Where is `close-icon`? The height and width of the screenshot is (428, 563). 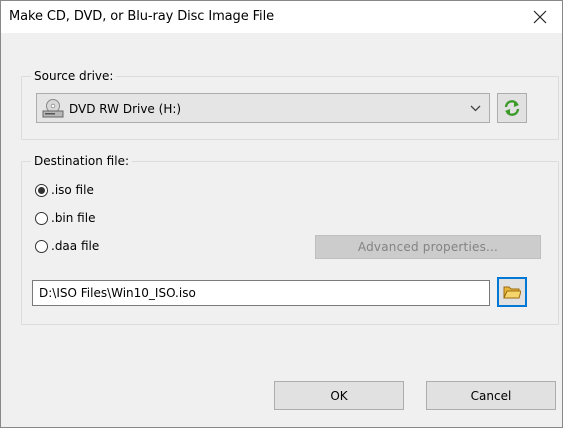 close-icon is located at coordinates (540, 17).